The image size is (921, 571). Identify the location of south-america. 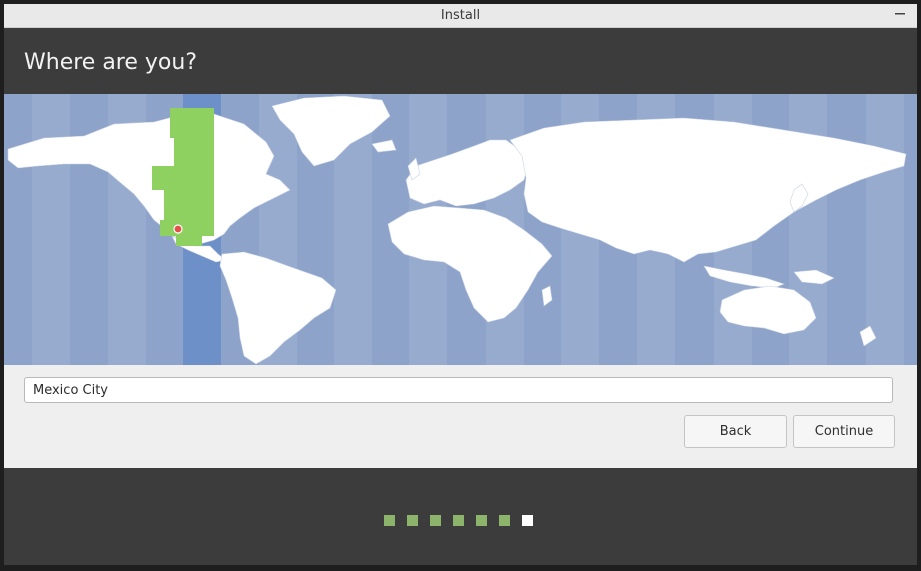
(278, 308).